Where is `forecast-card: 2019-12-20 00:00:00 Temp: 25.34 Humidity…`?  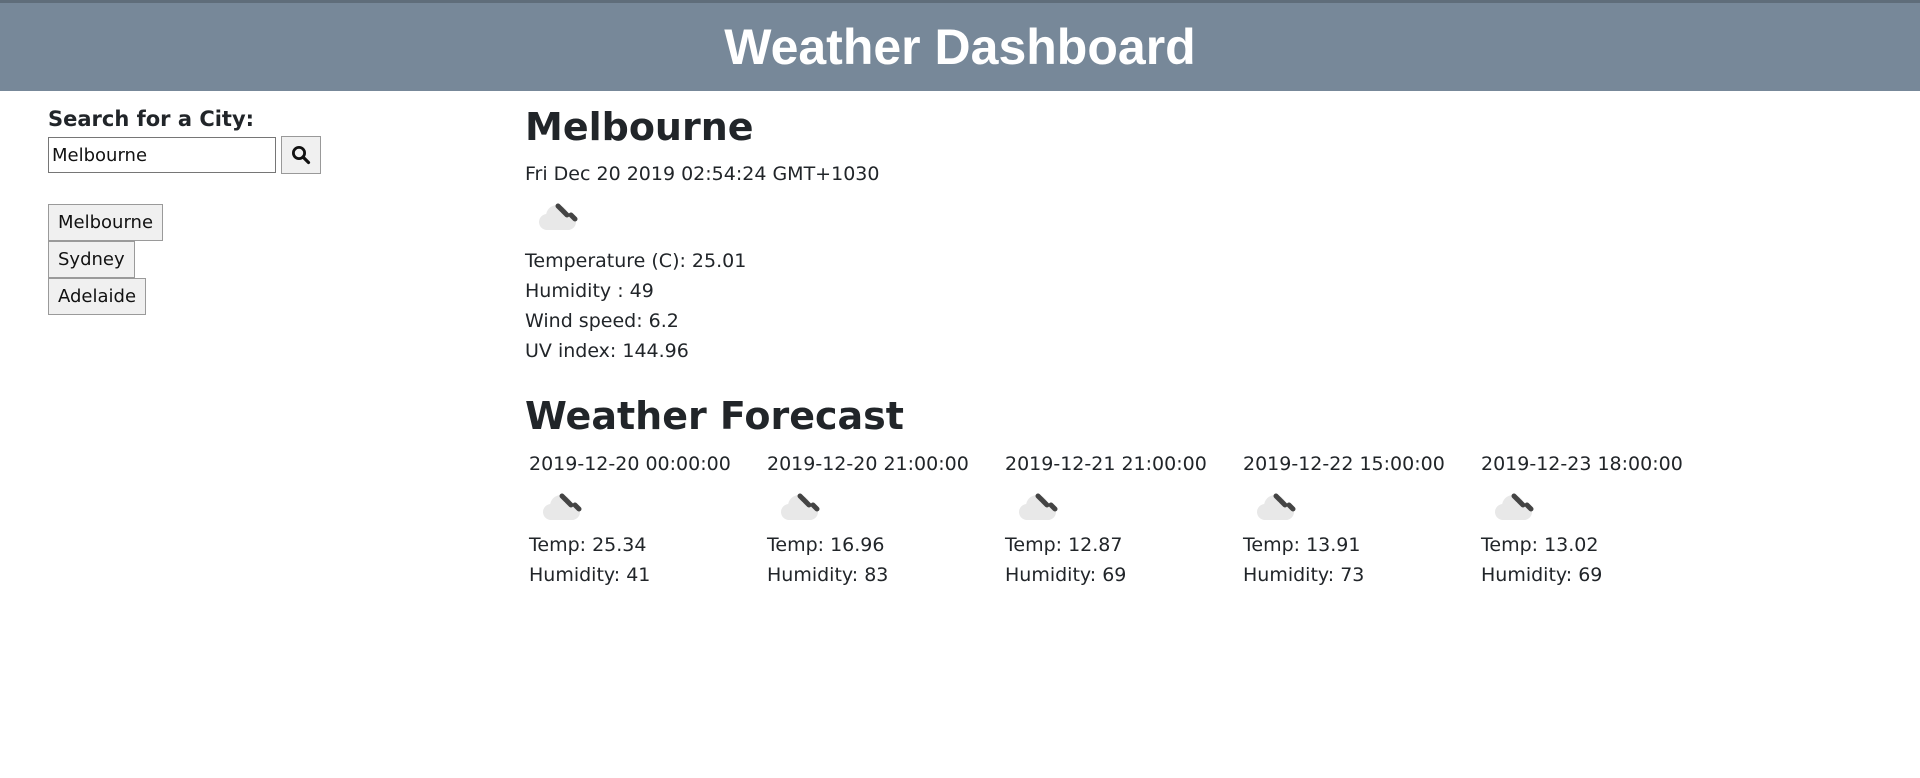 forecast-card: 2019-12-20 00:00:00 Temp: 25.34 Humidity… is located at coordinates (648, 521).